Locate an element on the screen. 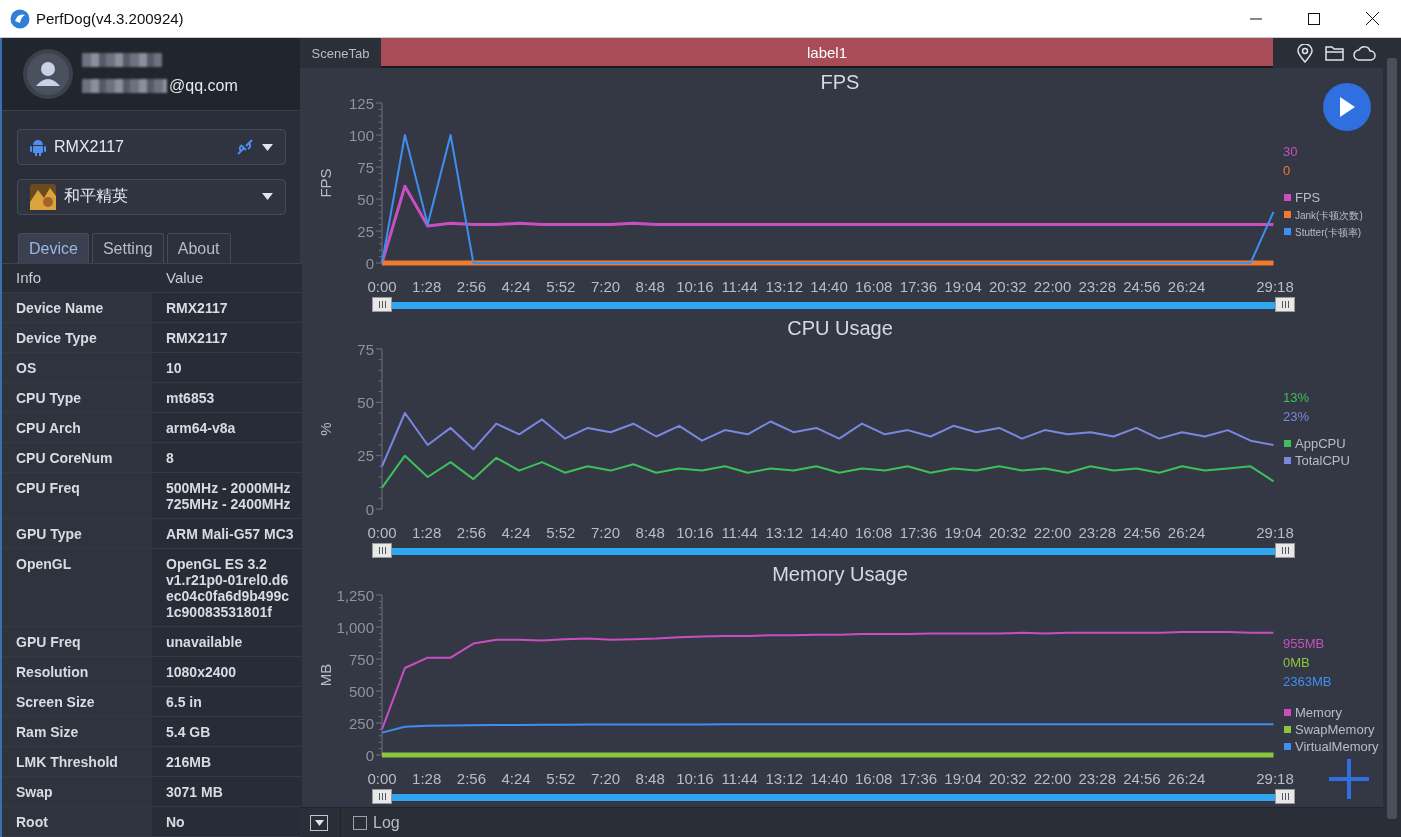 Image resolution: width=1401 pixels, height=837 pixels. table-cell: Device Type is located at coordinates (77, 338).